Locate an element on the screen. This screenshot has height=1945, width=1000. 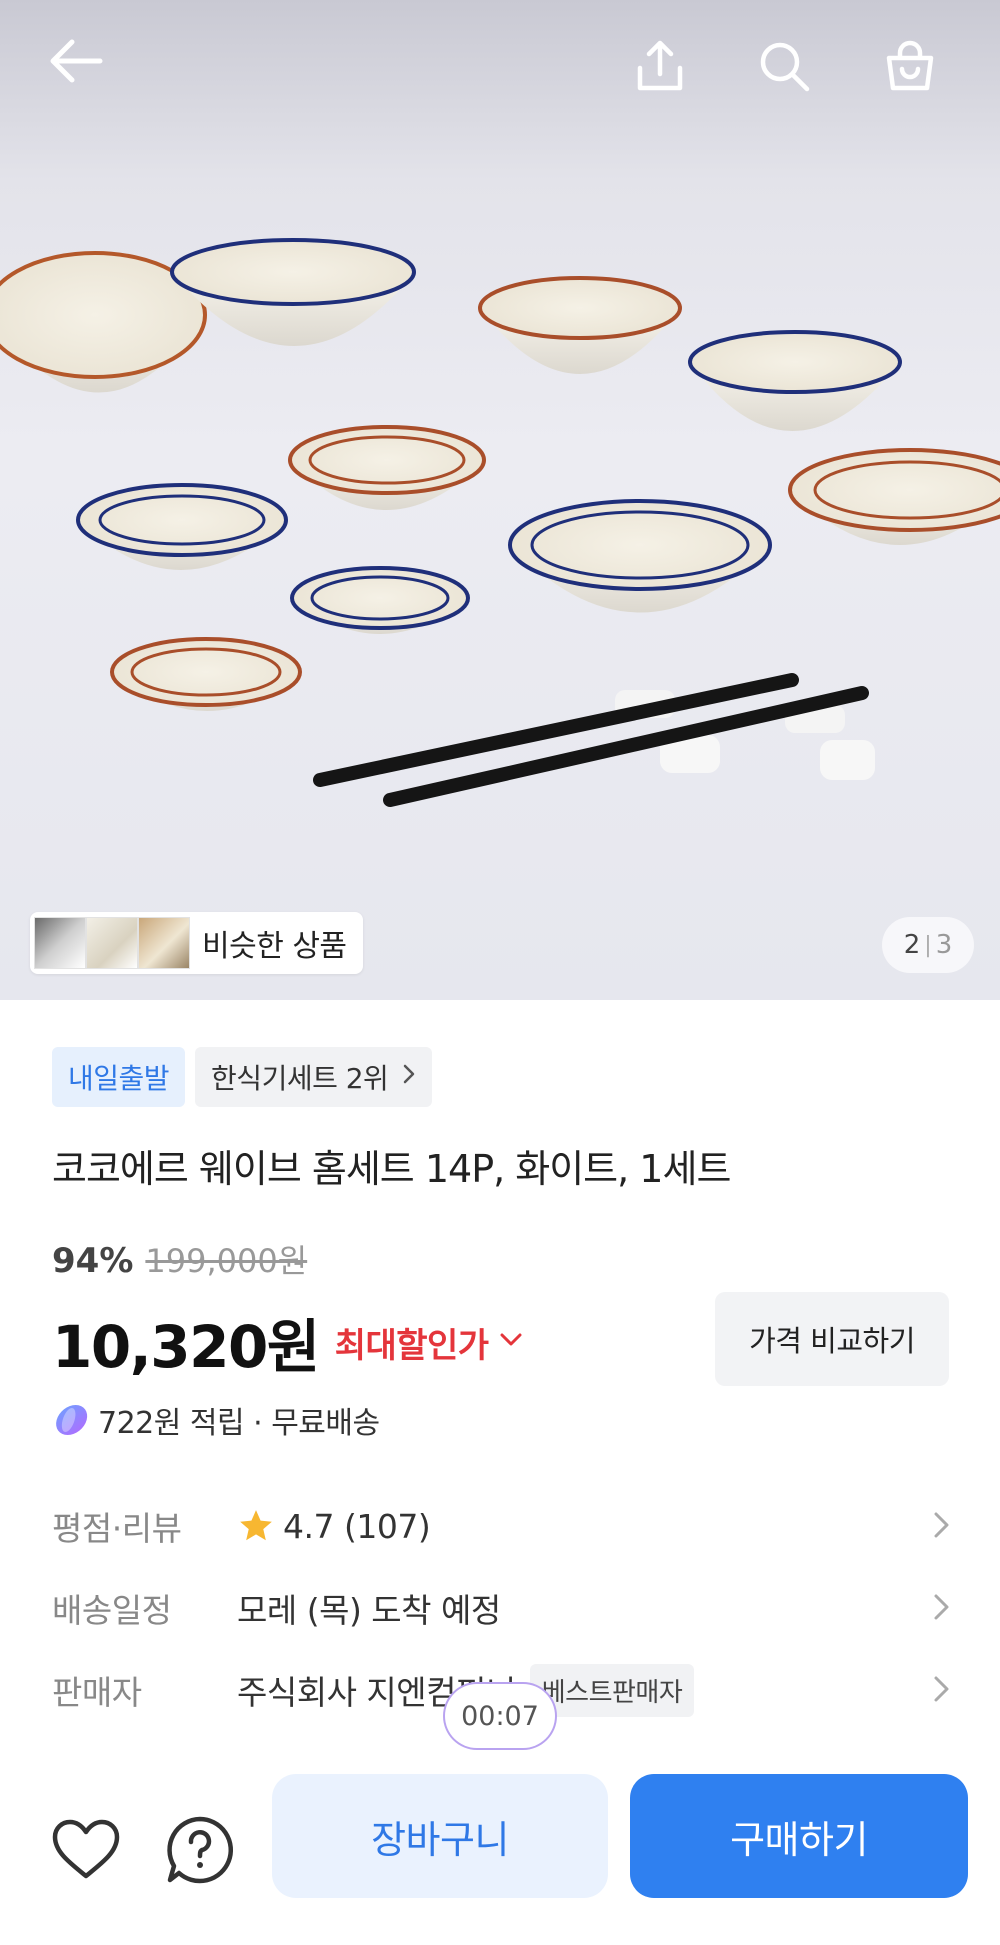
price-row: 10,320원 최대할인가 is located at coordinates (287, 1342).